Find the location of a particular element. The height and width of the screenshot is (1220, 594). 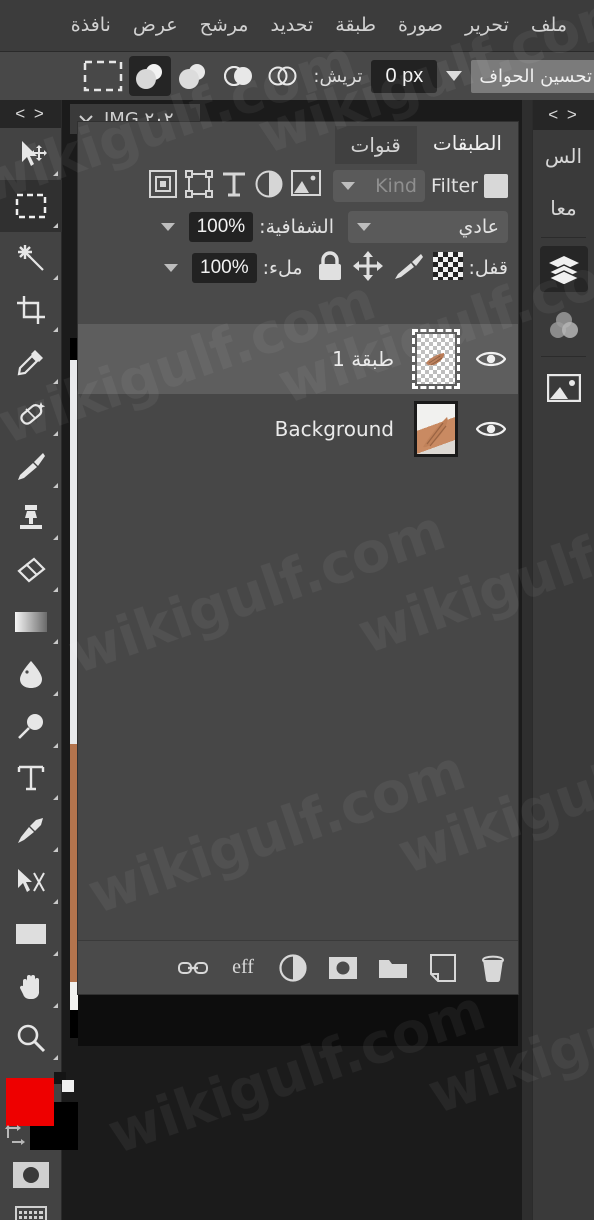

selection-add-icon is located at coordinates (194, 76).